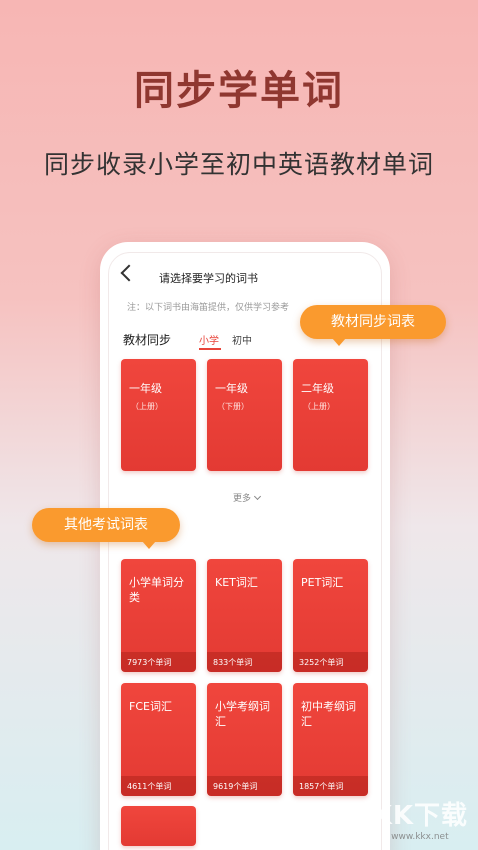 The height and width of the screenshot is (850, 478). I want to click on exam-card: KET词汇 833个单词, so click(244, 615).